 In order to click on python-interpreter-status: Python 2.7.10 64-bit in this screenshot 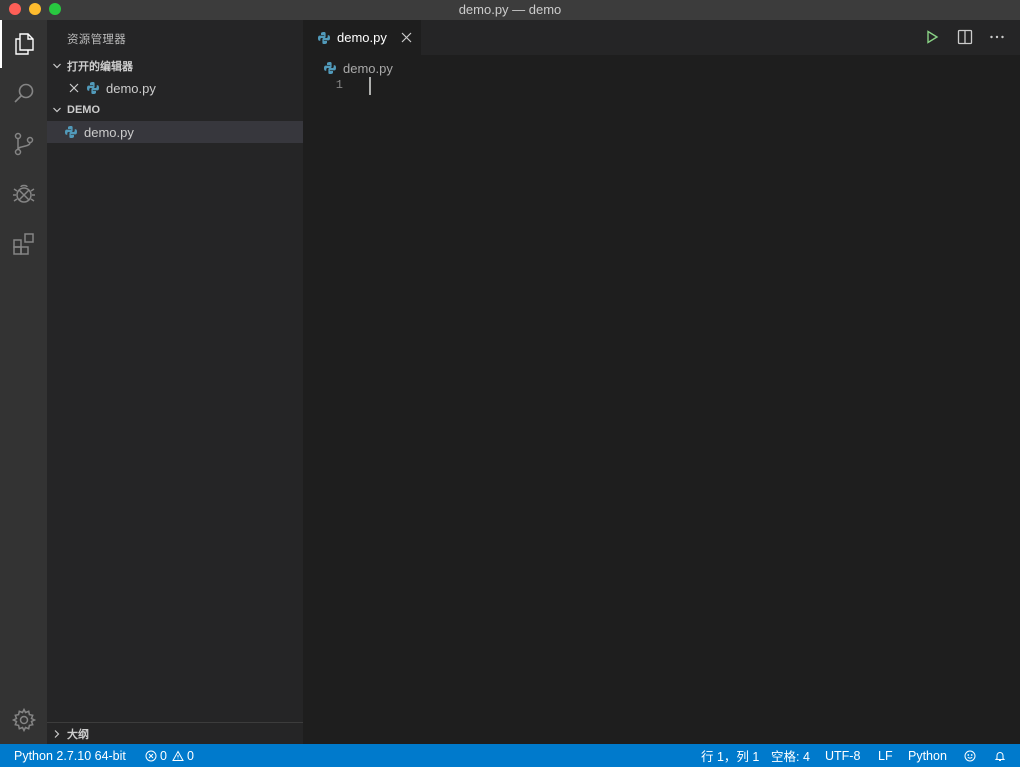, I will do `click(70, 755)`.